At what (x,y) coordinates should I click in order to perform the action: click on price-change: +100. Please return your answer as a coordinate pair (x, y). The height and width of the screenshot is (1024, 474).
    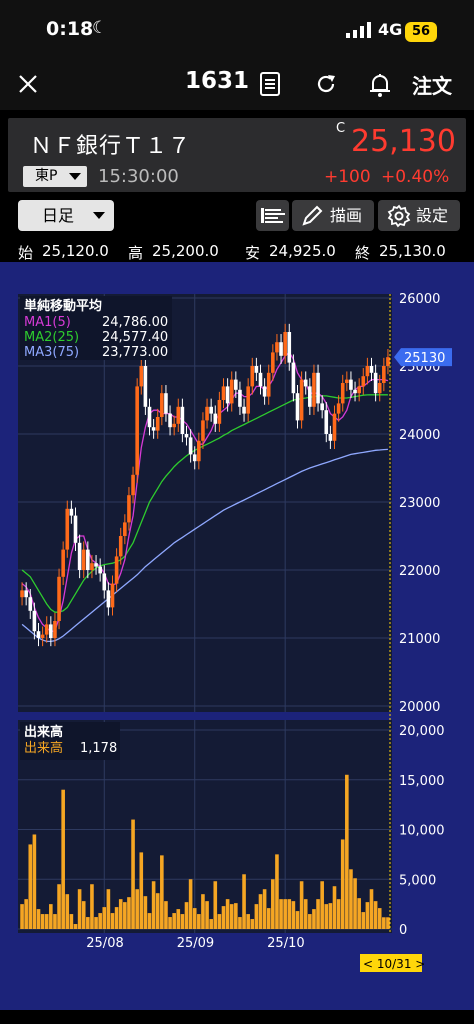
    Looking at the image, I should click on (347, 177).